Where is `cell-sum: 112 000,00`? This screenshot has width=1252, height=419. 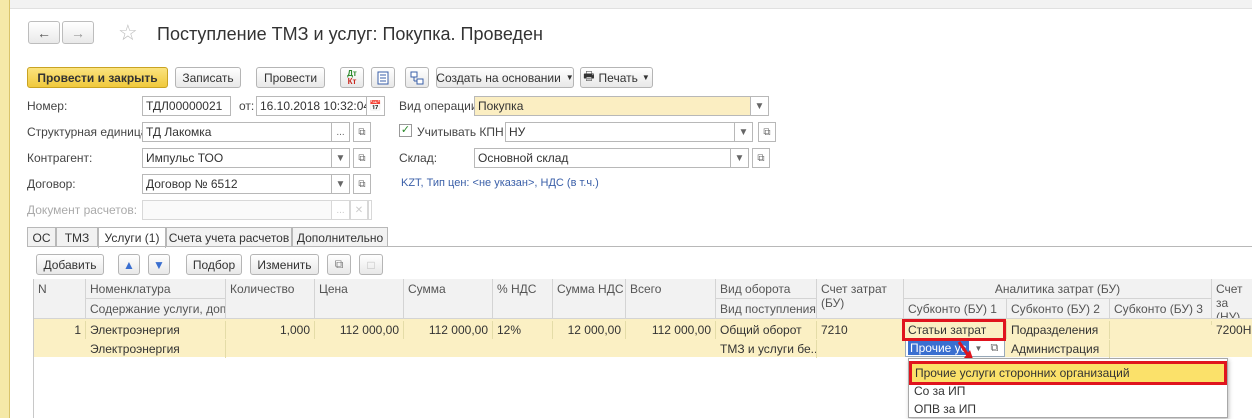
cell-sum: 112 000,00 is located at coordinates (448, 330).